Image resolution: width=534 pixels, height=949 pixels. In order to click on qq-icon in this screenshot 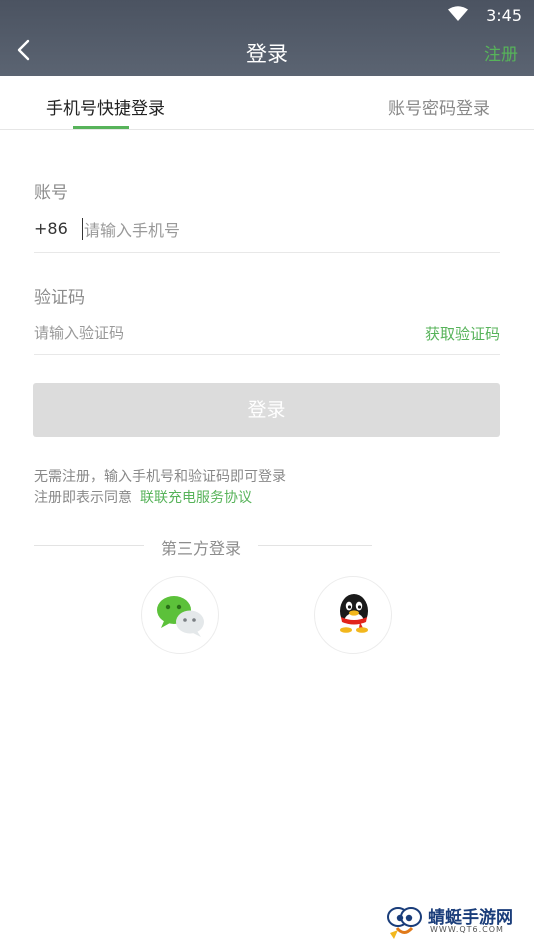, I will do `click(354, 613)`.